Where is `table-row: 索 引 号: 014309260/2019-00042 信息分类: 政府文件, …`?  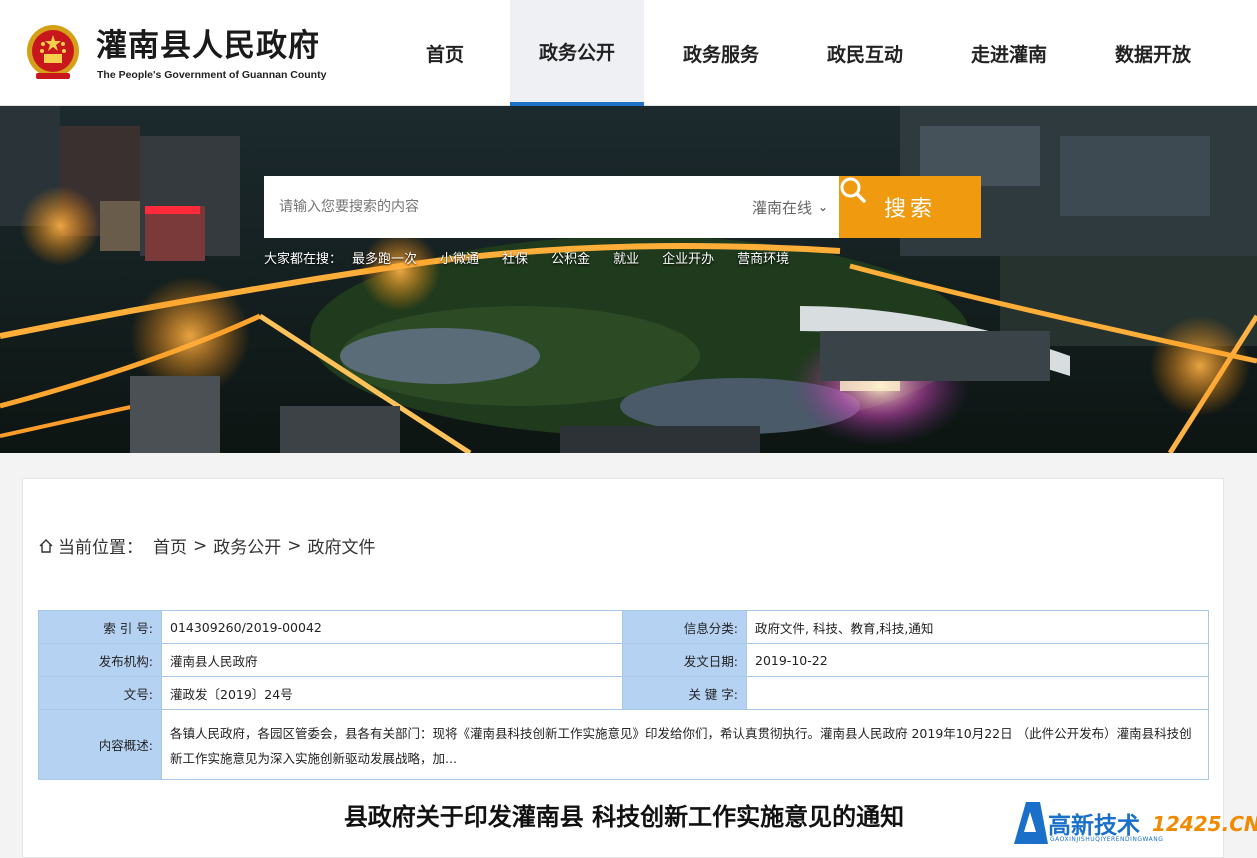
table-row: 索 引 号: 014309260/2019-00042 信息分类: 政府文件, … is located at coordinates (623, 627).